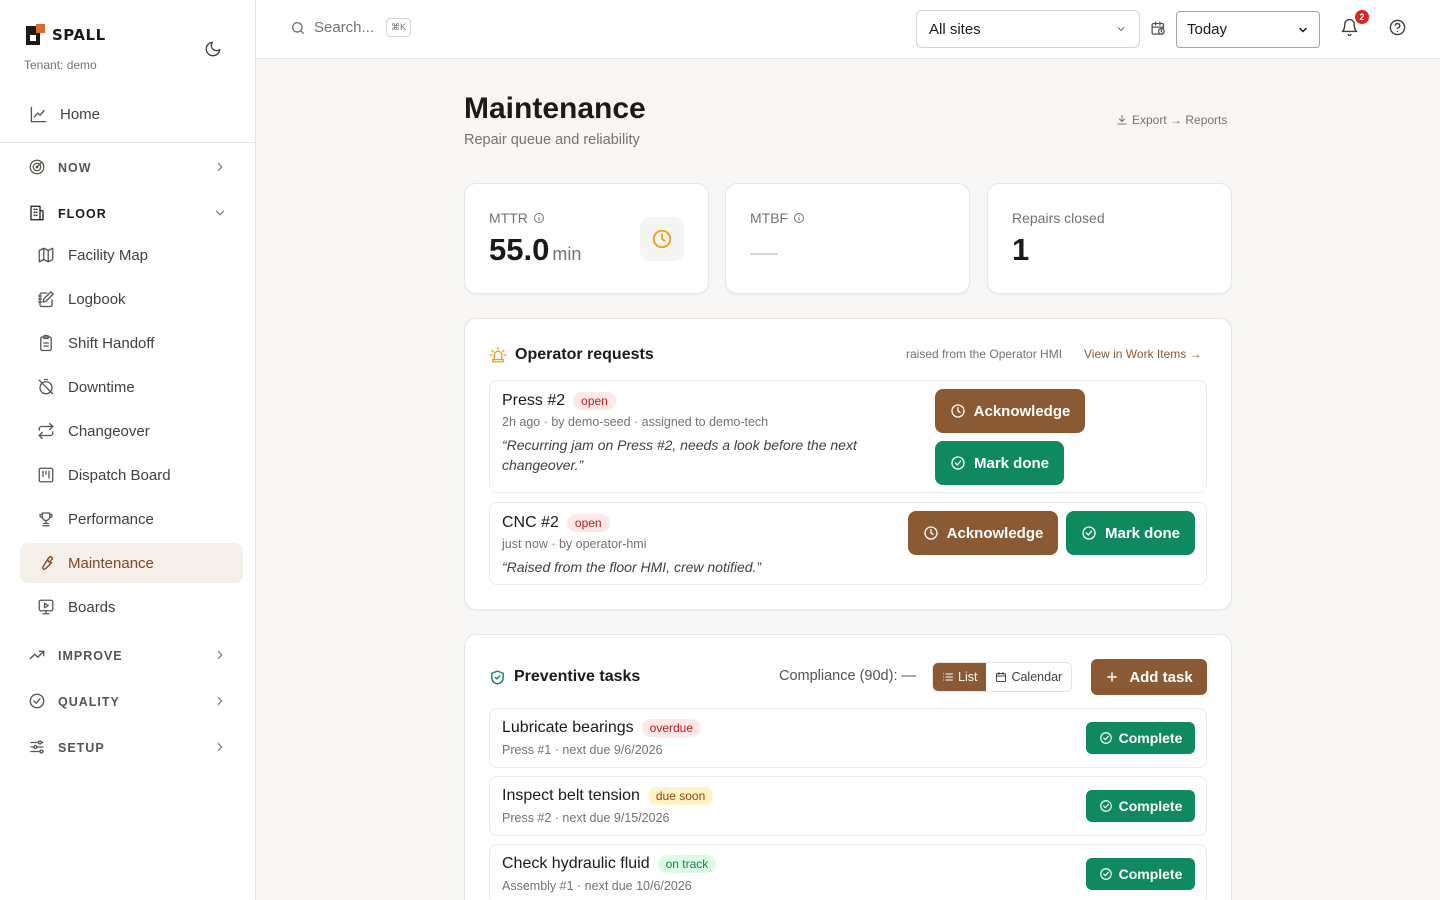 The image size is (1440, 900). What do you see at coordinates (101, 387) in the screenshot?
I see `sidebar-item-label: Downtime` at bounding box center [101, 387].